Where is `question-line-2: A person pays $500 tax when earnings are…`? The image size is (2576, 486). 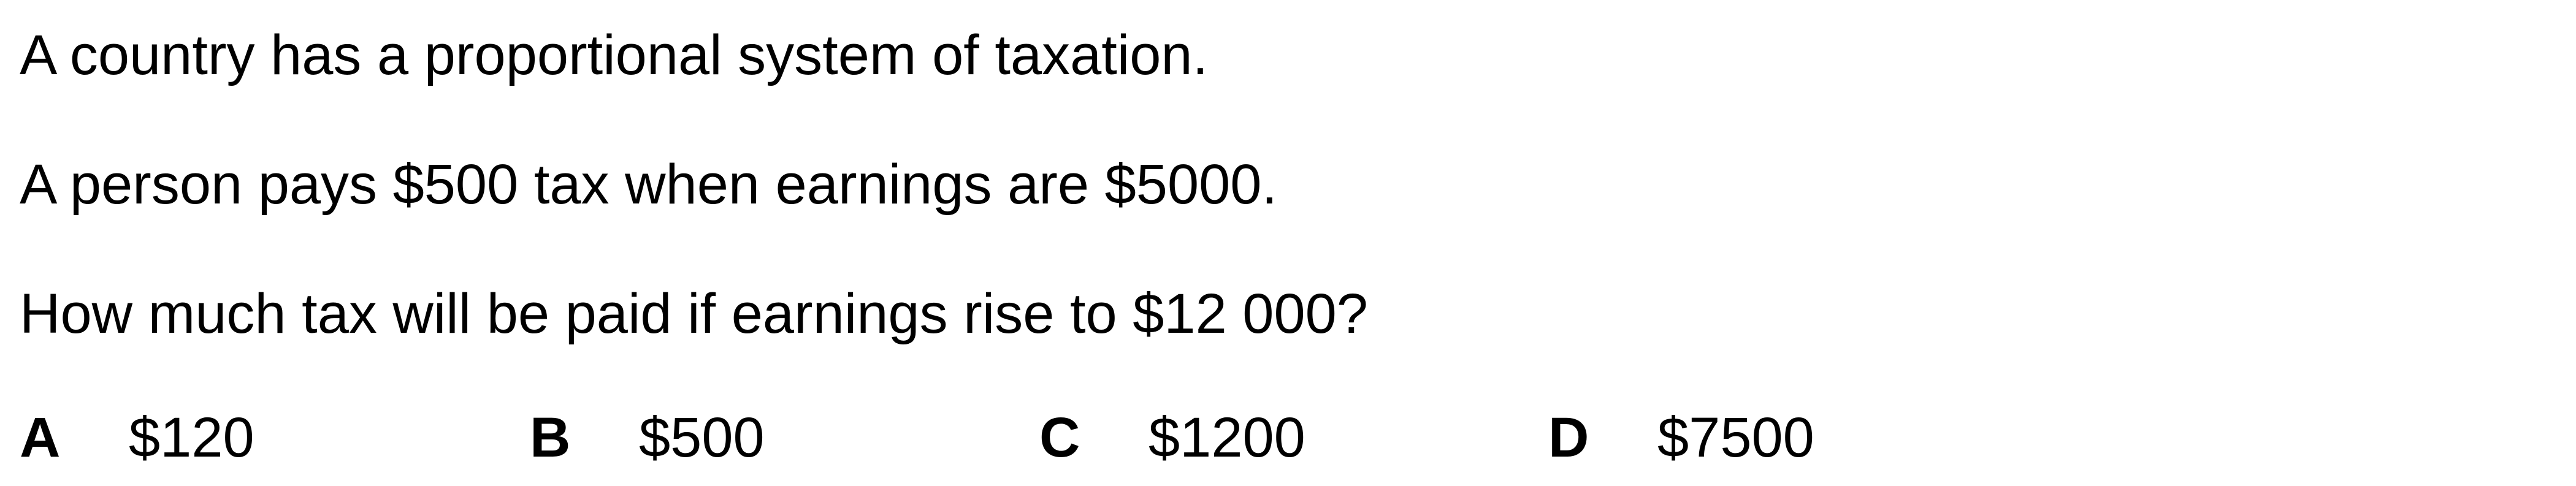 question-line-2: A person pays $500 tax when earnings are… is located at coordinates (648, 184).